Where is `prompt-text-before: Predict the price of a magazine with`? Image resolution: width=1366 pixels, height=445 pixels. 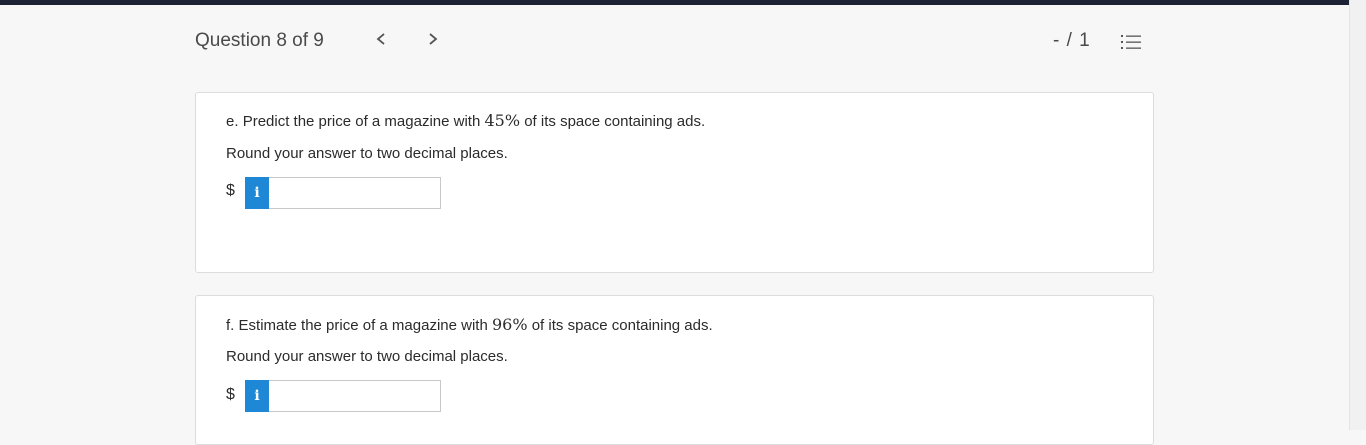 prompt-text-before: Predict the price of a magazine with is located at coordinates (361, 121).